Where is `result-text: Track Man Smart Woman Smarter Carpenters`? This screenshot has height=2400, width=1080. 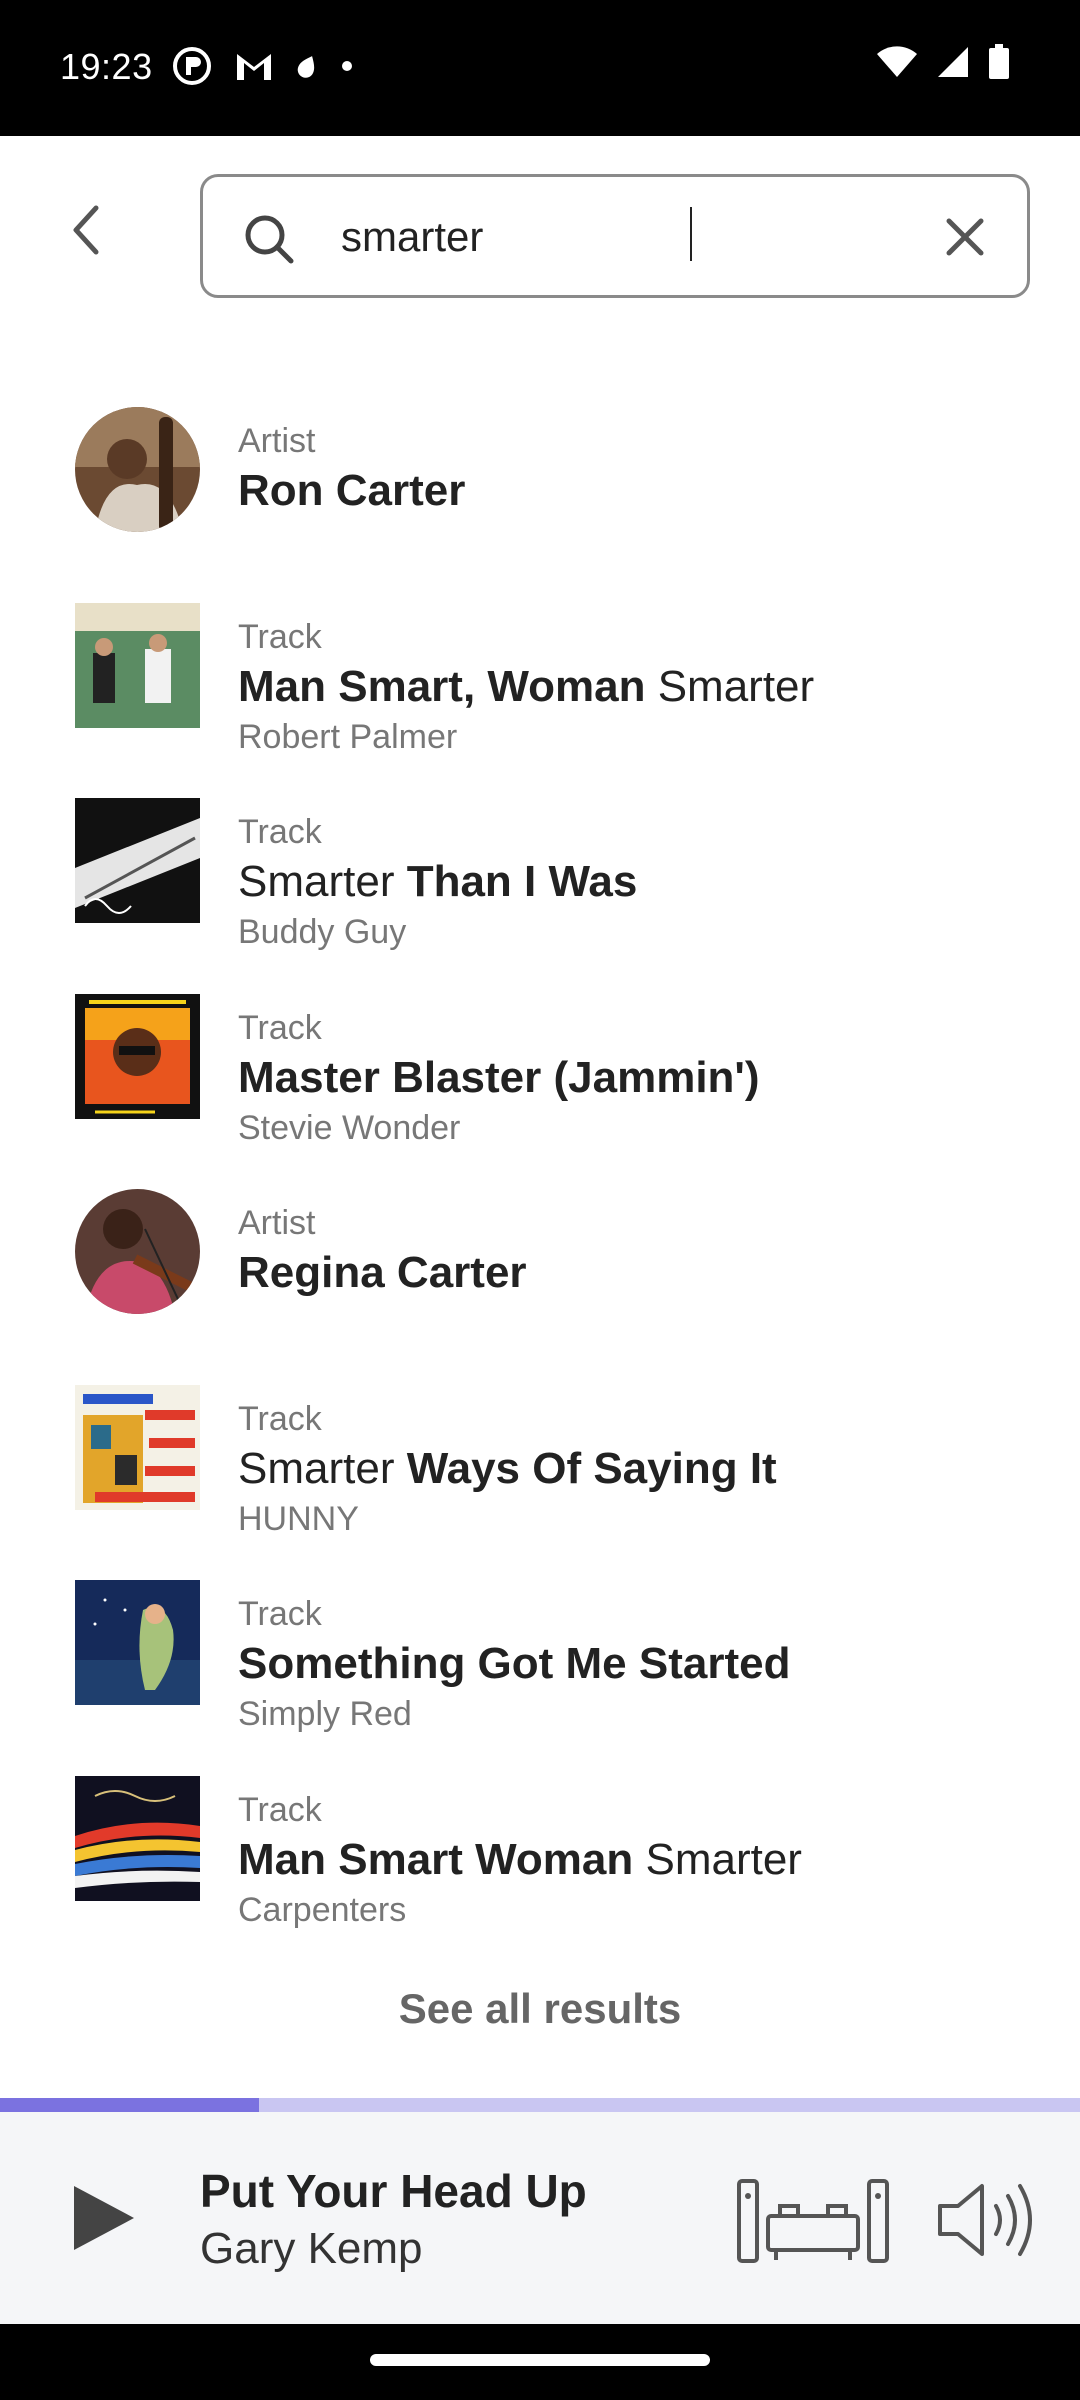 result-text: Track Man Smart Woman Smarter Carpenters is located at coordinates (639, 1861).